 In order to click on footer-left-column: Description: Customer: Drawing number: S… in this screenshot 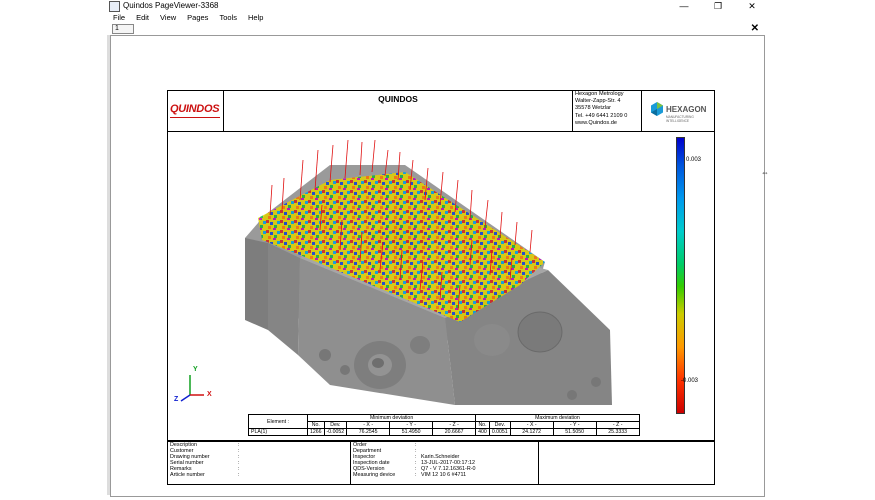, I will do `click(259, 463)`.